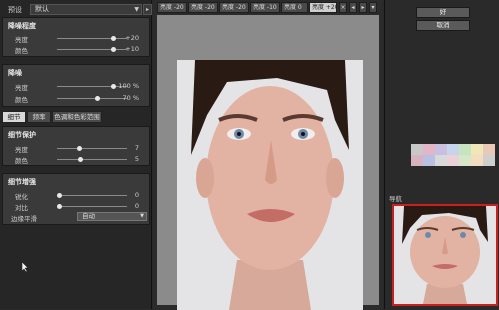  I want to click on preview-tab: 亮度 0, so click(294, 7).